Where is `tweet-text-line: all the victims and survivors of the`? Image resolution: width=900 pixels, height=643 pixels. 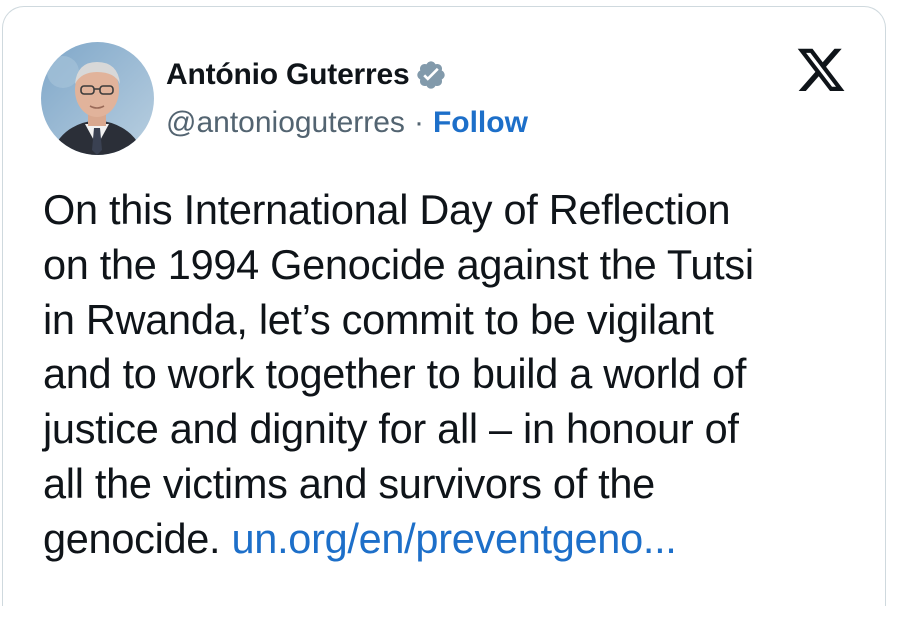
tweet-text-line: all the victims and survivors of the is located at coordinates (349, 483).